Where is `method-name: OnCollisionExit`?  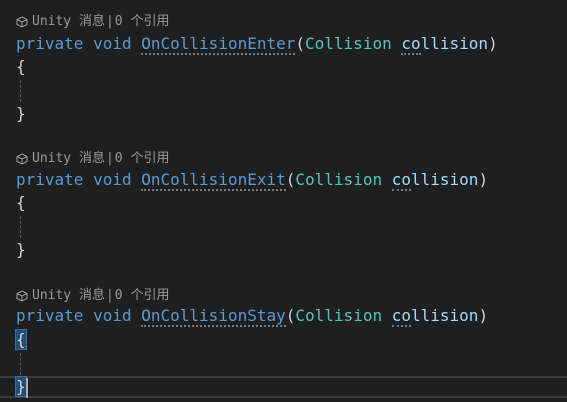 method-name: OnCollisionExit is located at coordinates (213, 180).